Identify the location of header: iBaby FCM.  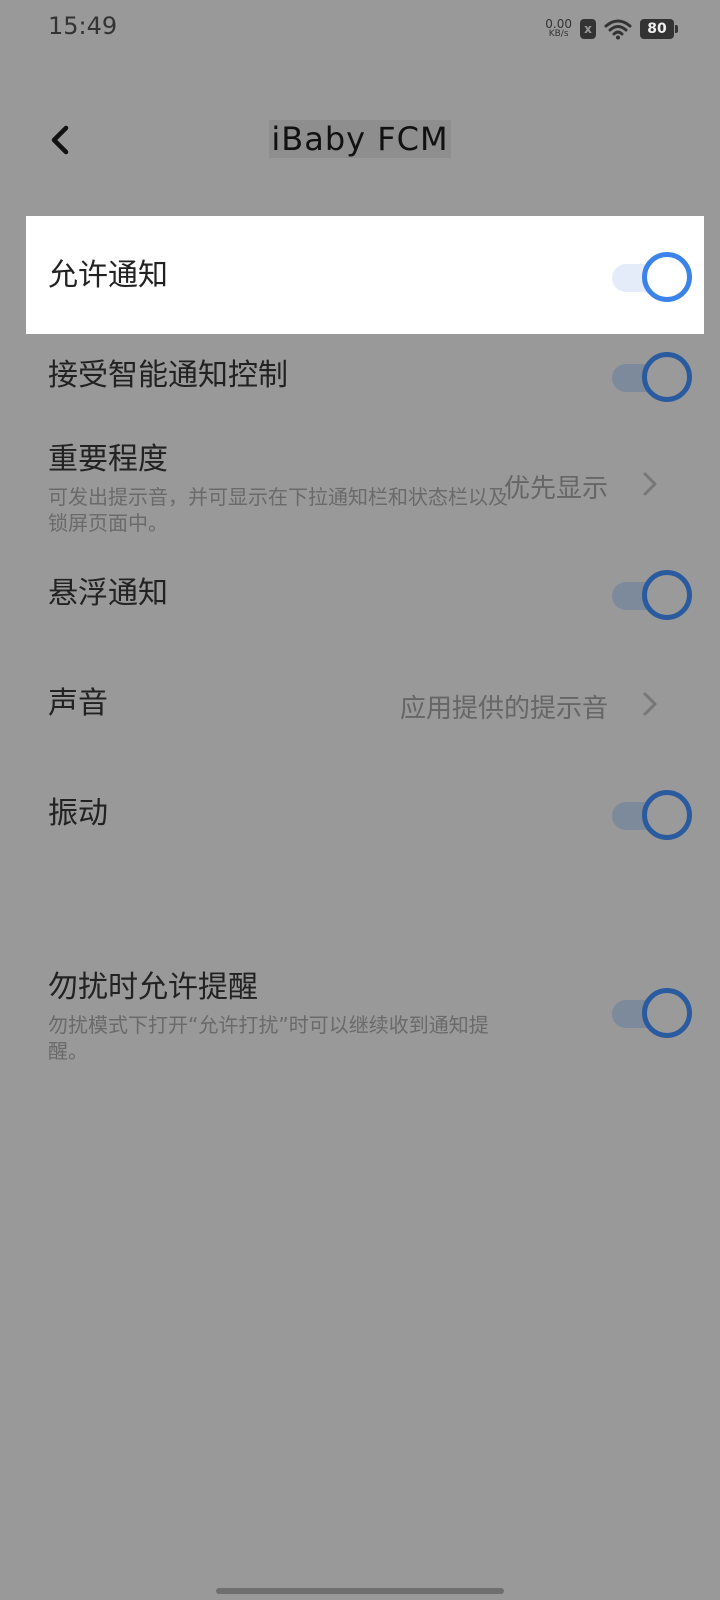
(360, 140).